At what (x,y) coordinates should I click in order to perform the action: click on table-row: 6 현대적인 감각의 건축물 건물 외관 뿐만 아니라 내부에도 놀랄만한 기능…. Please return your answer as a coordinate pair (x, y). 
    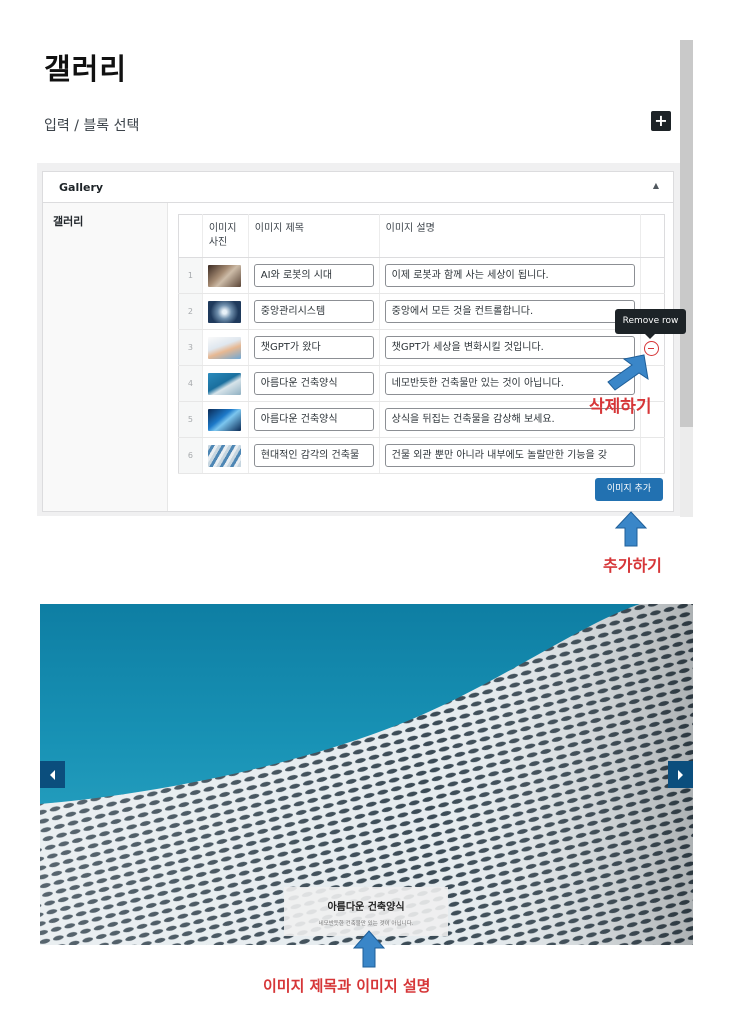
    Looking at the image, I should click on (421, 455).